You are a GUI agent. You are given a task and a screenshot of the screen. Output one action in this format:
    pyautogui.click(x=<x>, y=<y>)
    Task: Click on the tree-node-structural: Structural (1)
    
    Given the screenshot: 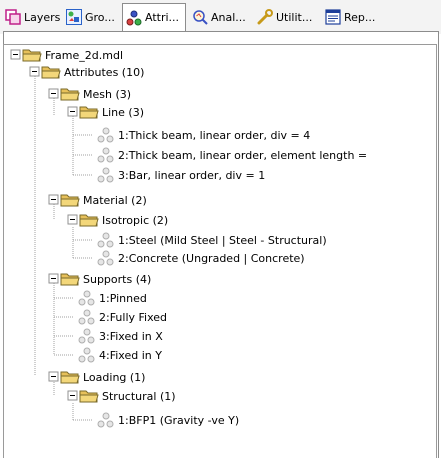 What is the action you would take?
    pyautogui.click(x=127, y=396)
    